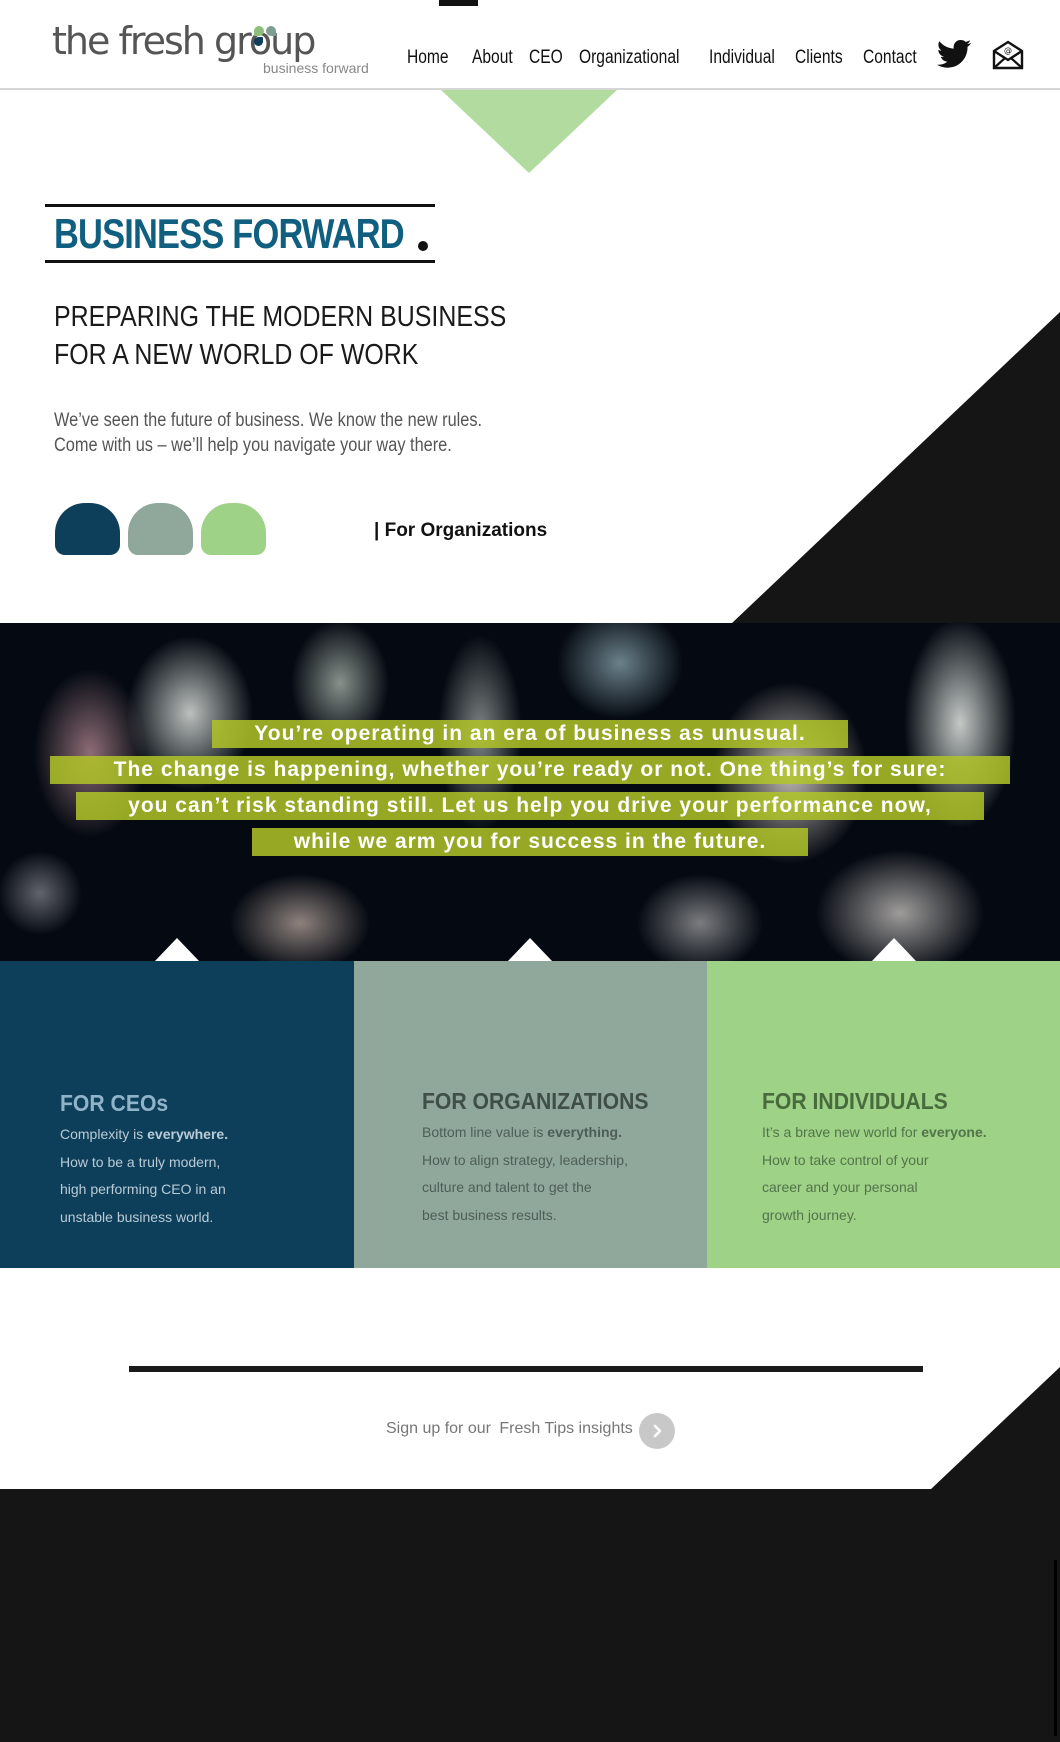 This screenshot has width=1060, height=1742. I want to click on individuals-column-title: FOR INDIVIDUALS, so click(855, 1101).